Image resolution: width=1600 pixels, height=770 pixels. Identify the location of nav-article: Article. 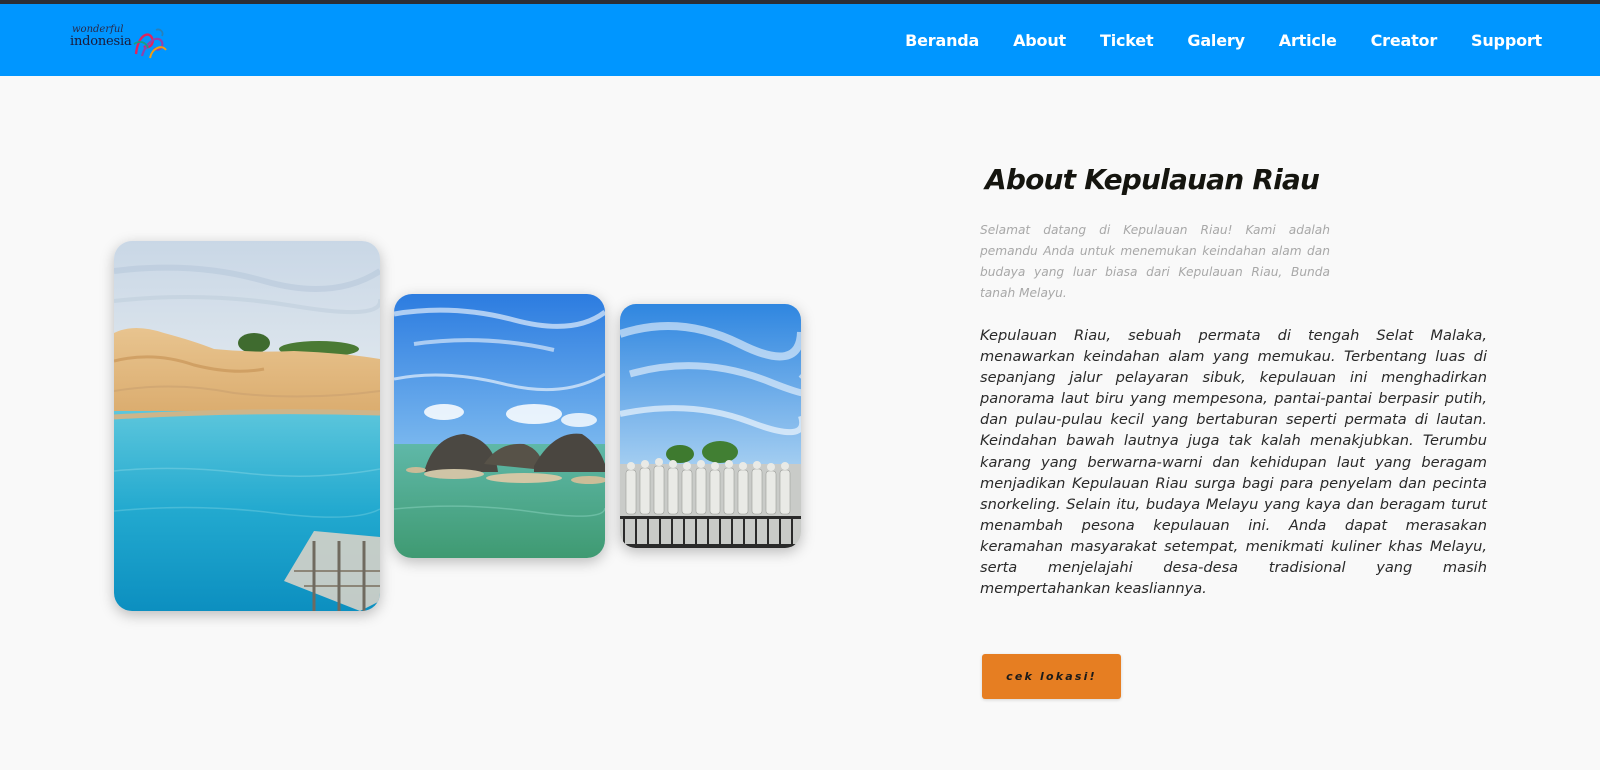
(1308, 40).